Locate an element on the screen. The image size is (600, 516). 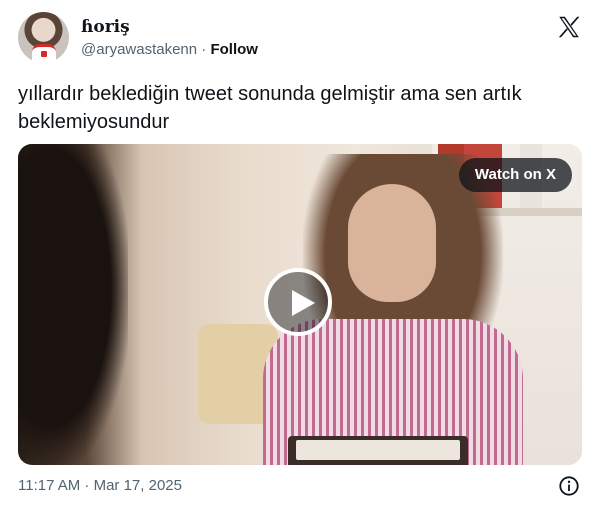
handle-row: @aryawastakenn · Follow is located at coordinates (169, 49).